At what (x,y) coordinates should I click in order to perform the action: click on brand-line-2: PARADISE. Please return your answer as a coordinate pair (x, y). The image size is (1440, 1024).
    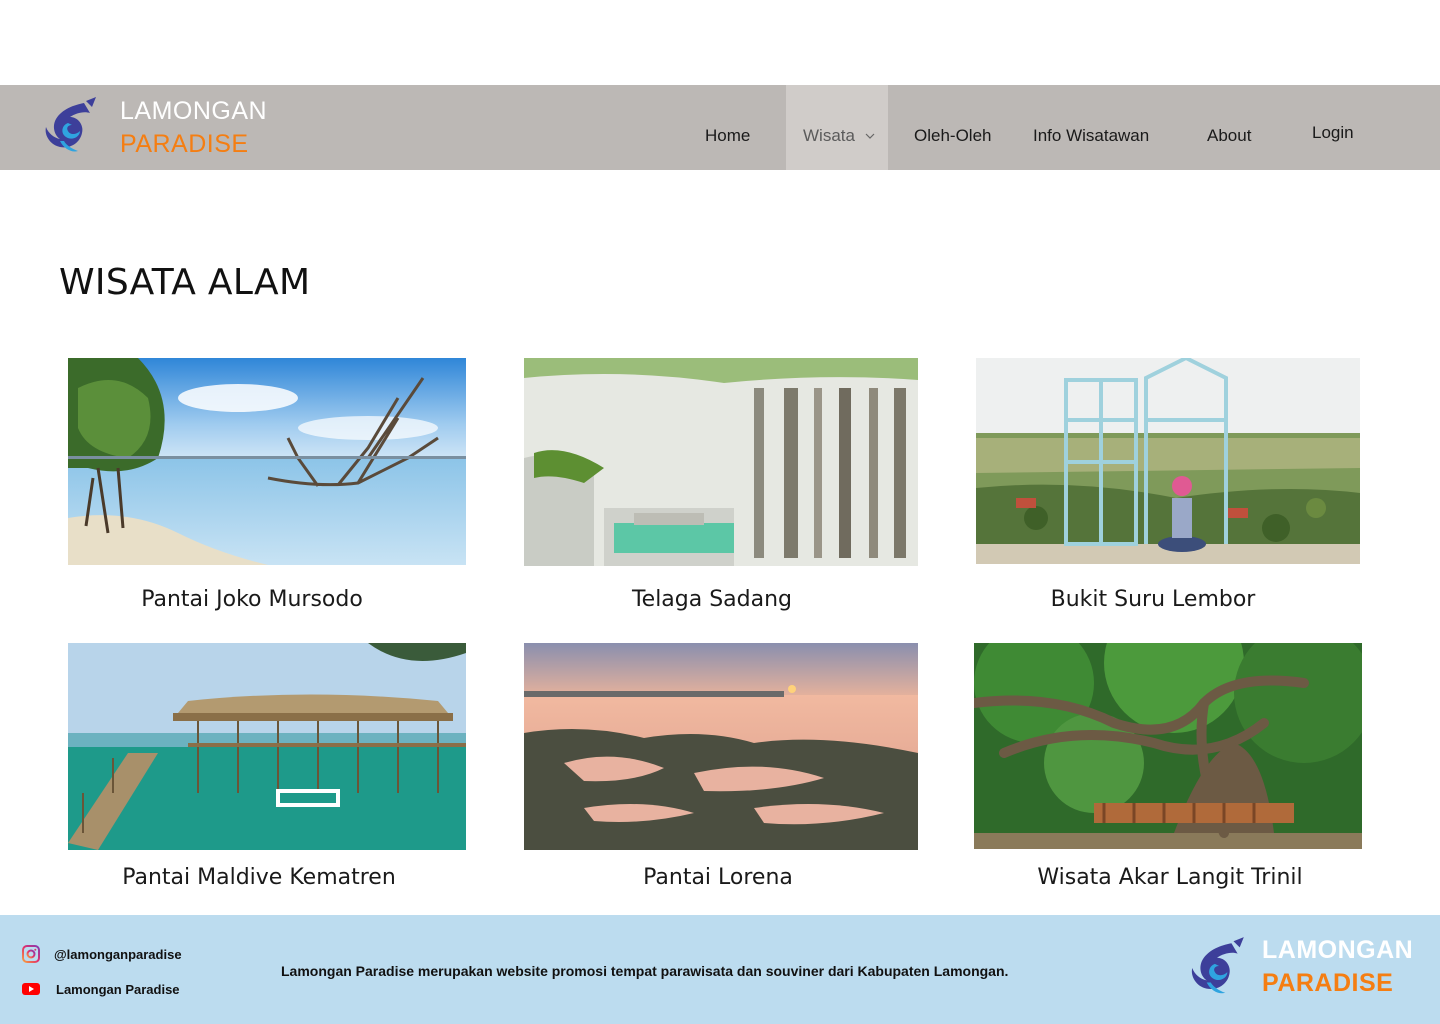
    Looking at the image, I should click on (184, 144).